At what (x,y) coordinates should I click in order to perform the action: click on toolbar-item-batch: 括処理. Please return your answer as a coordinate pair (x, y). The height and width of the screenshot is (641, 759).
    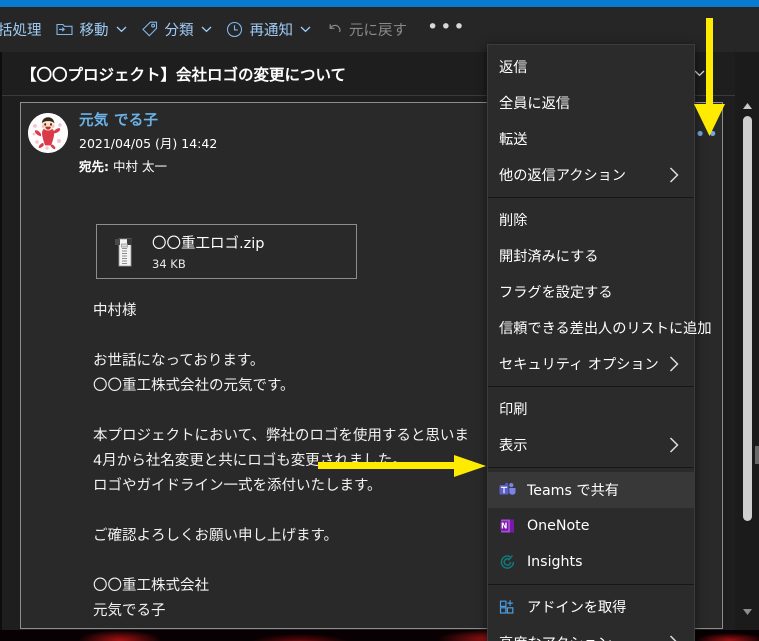
    Looking at the image, I should click on (24, 30).